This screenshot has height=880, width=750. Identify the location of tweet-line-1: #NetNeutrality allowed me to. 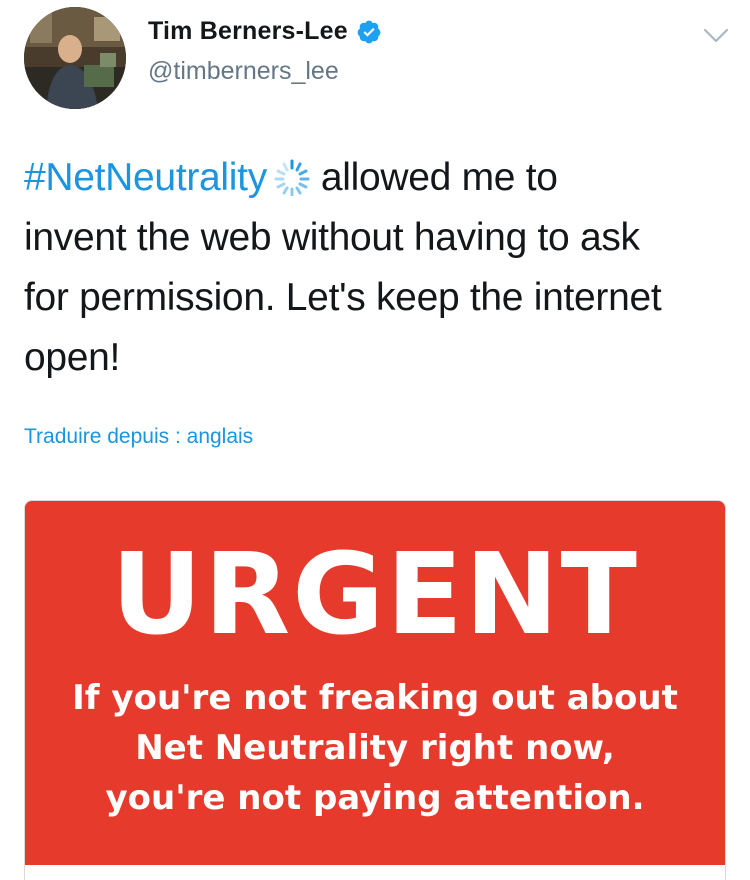
(374, 178).